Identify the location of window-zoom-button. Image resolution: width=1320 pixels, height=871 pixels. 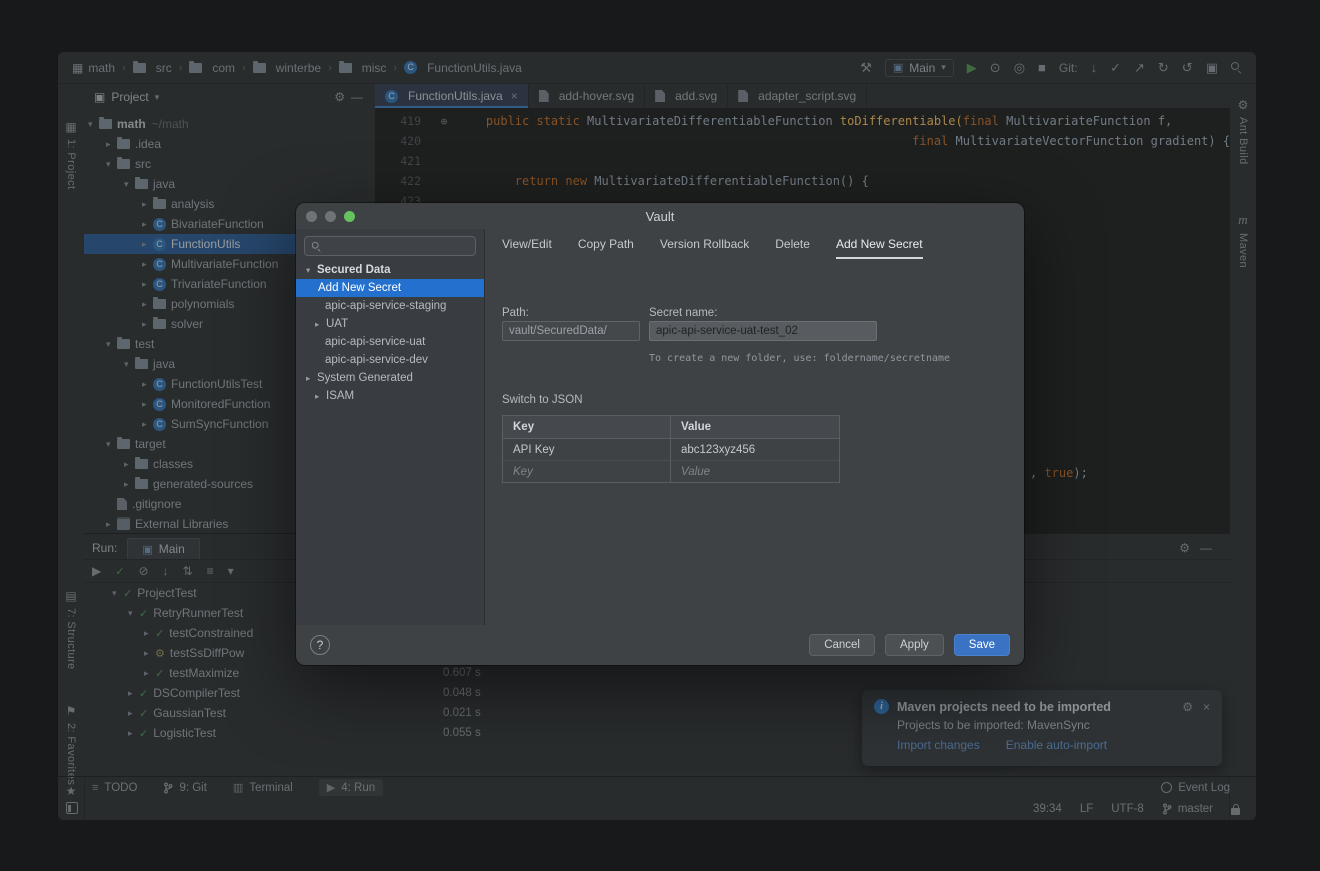
(349, 216).